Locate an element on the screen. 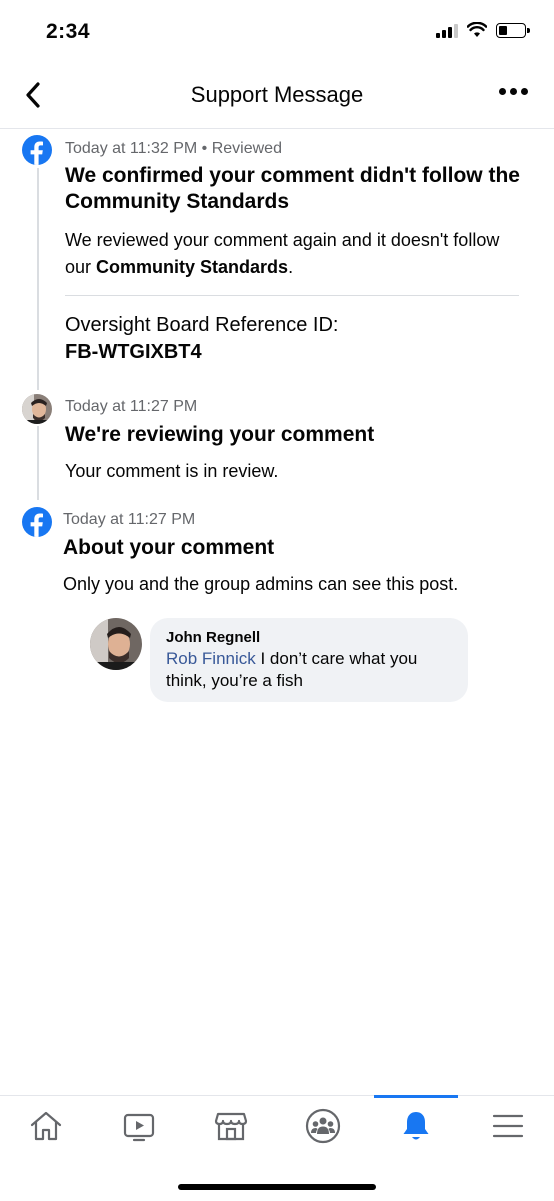  cellular-signal-icon is located at coordinates (447, 30).